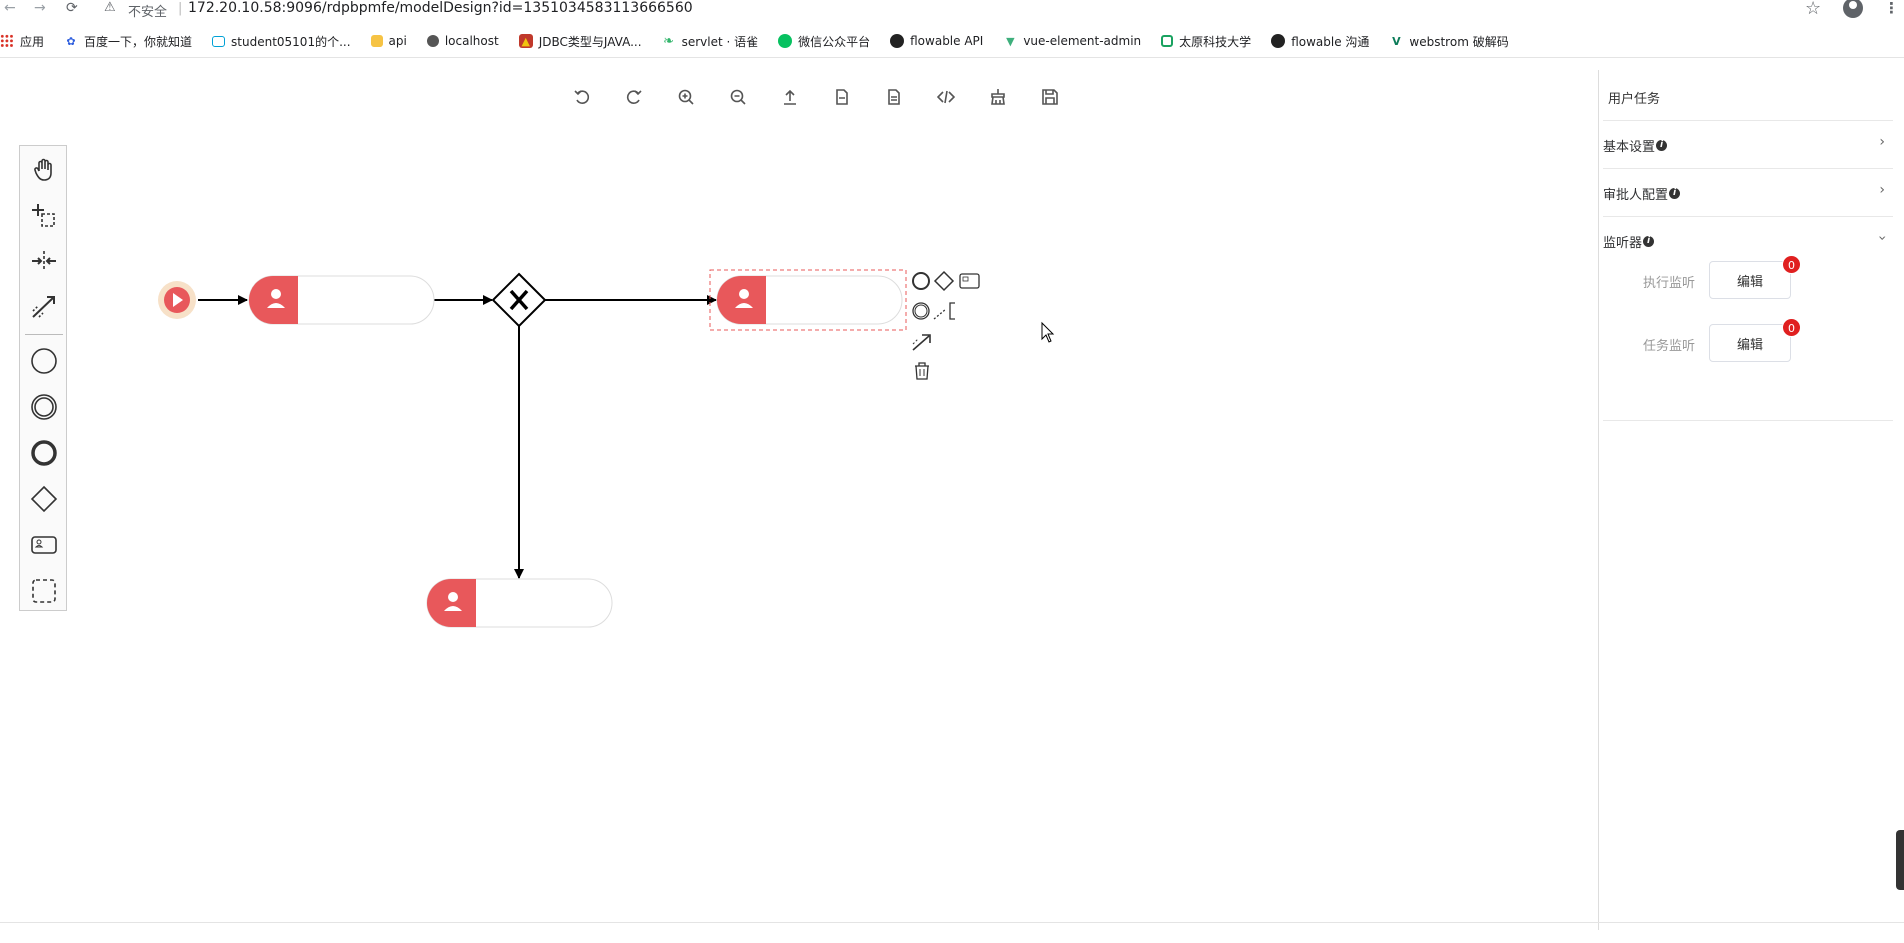 The image size is (1904, 943). I want to click on bookmark-wechat: 微信公众平台, so click(824, 41).